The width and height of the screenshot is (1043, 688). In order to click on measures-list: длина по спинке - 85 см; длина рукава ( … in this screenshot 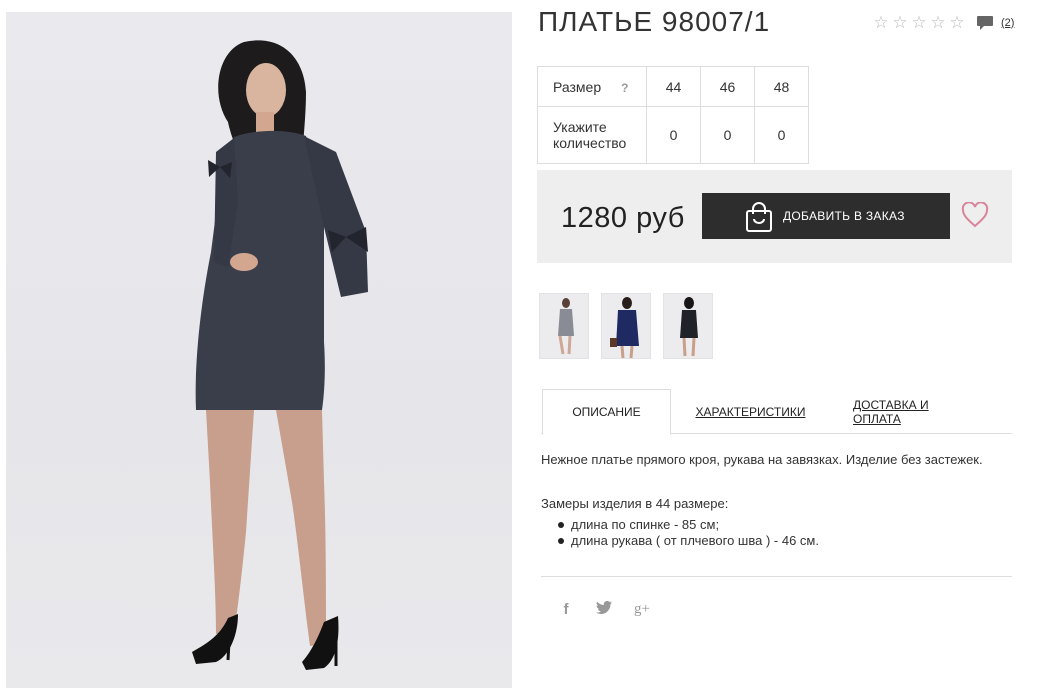, I will do `click(688, 533)`.